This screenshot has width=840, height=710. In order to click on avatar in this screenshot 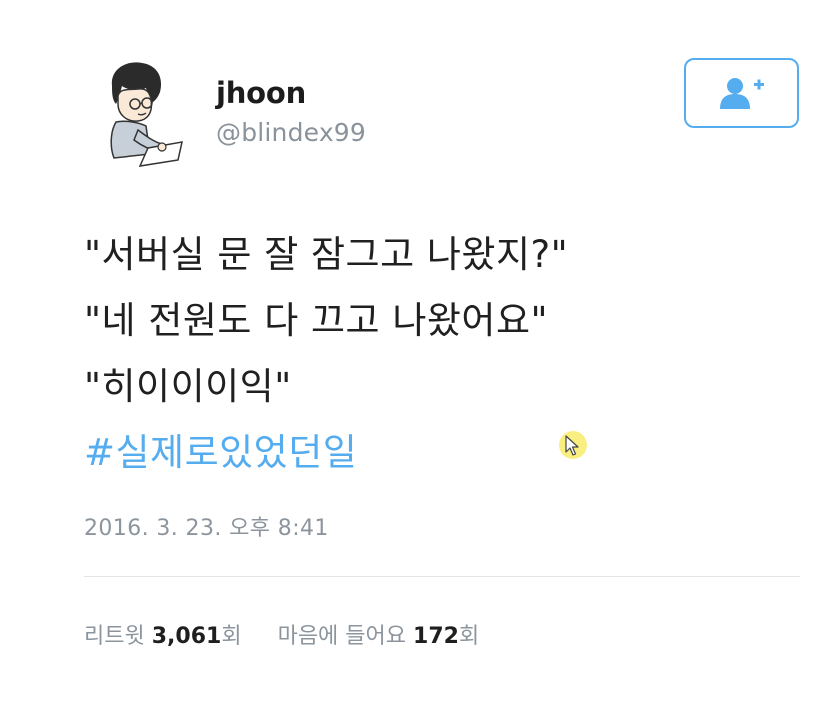, I will do `click(141, 114)`.